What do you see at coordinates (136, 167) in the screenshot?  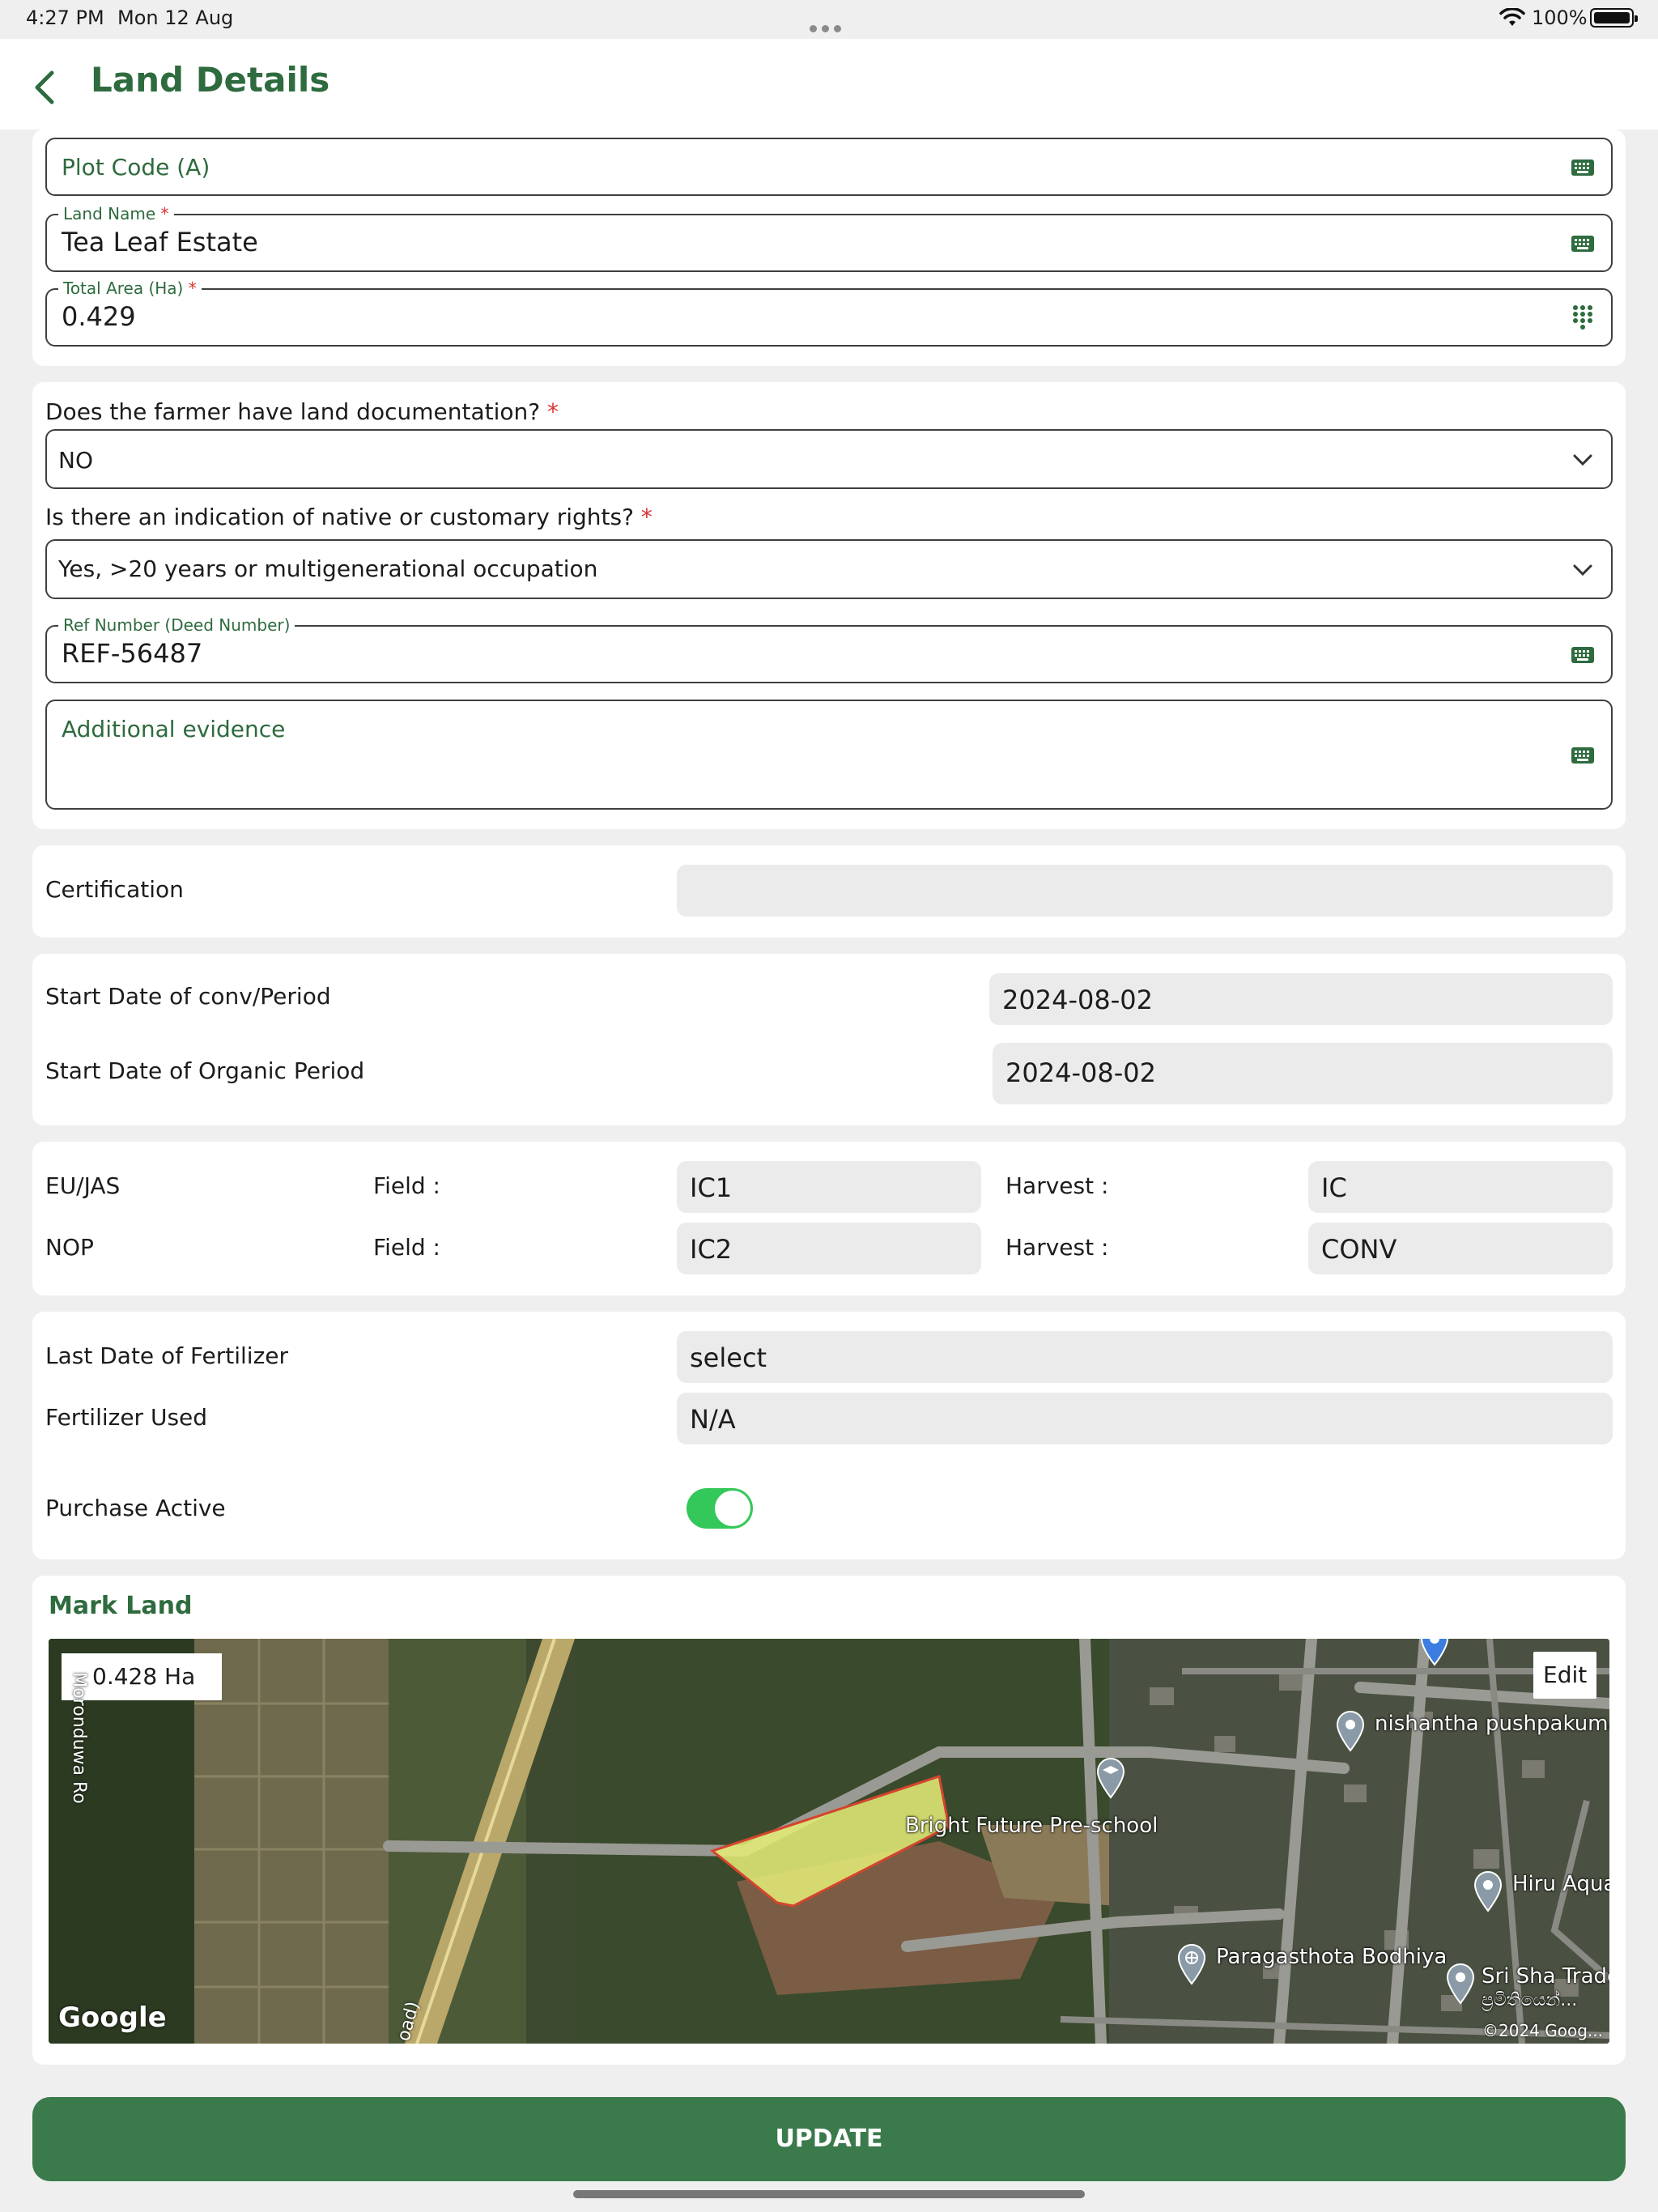 I see `plot-code-placeholder: Plot Code (A)` at bounding box center [136, 167].